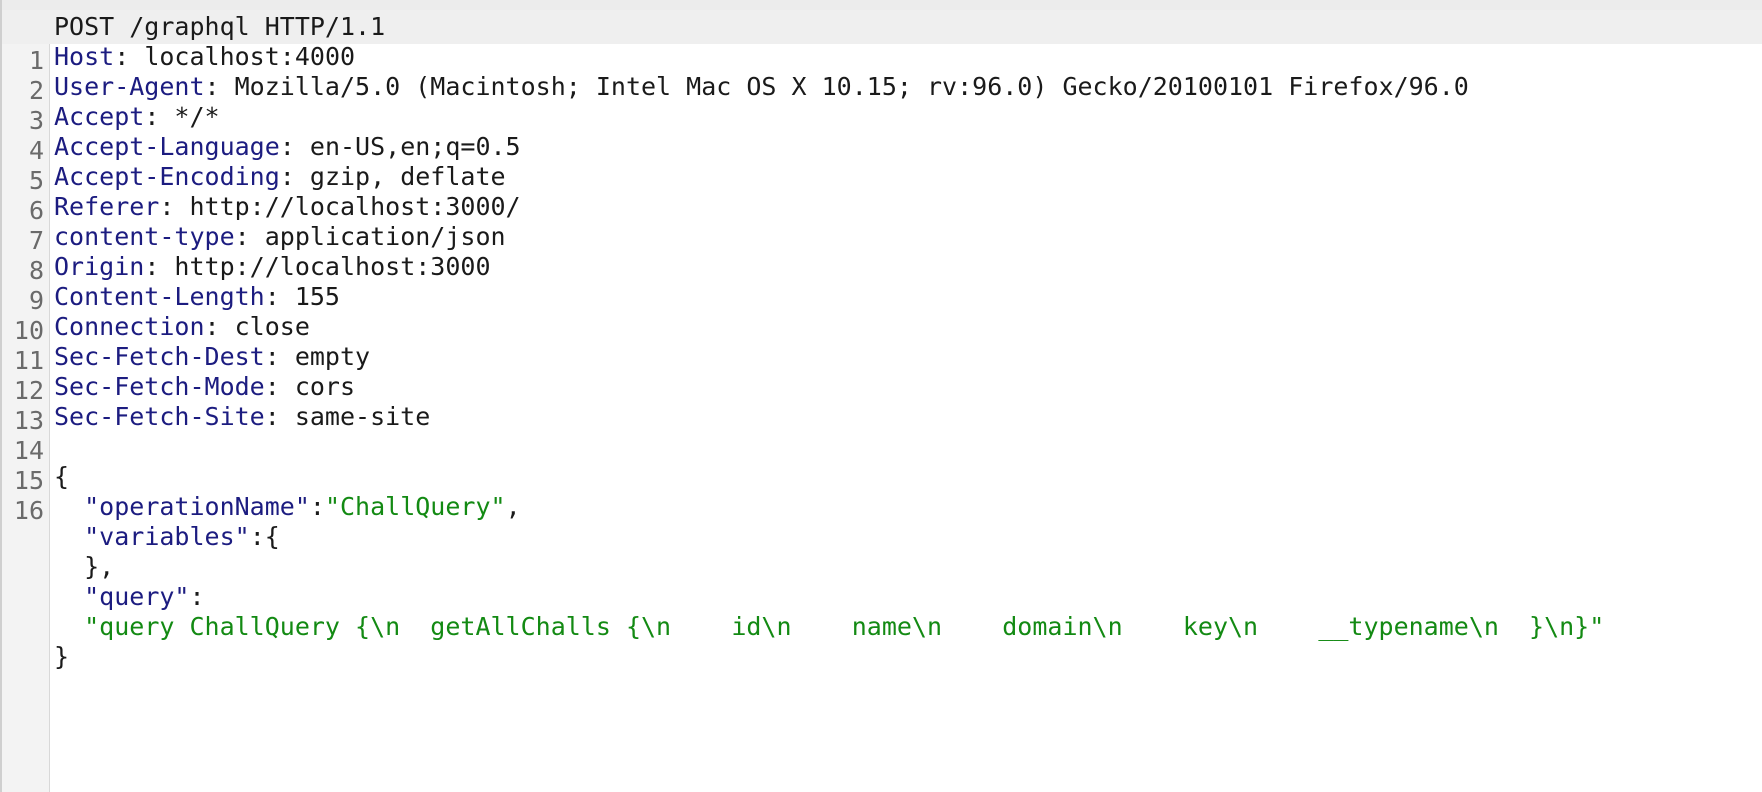  Describe the element at coordinates (287, 146) in the screenshot. I see `header-line: Accept-Language: en-US,en;q=0.5` at that location.